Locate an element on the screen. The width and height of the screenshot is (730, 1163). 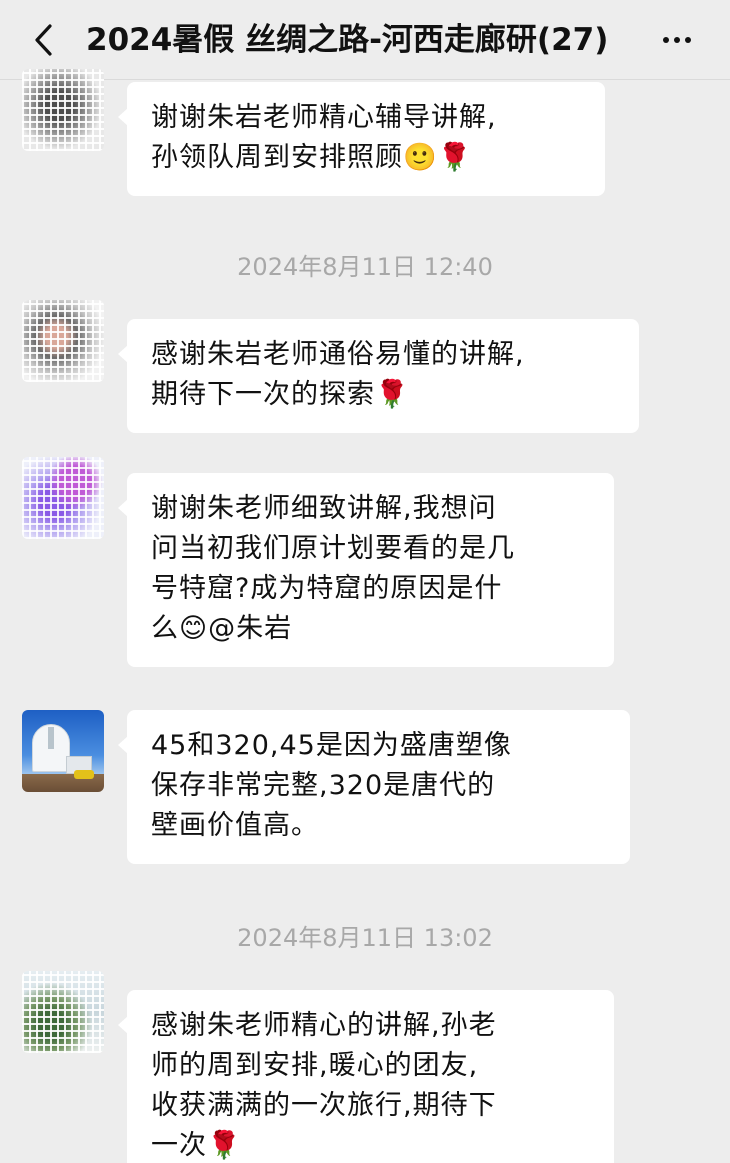
observatory-avatar-image is located at coordinates (63, 751).